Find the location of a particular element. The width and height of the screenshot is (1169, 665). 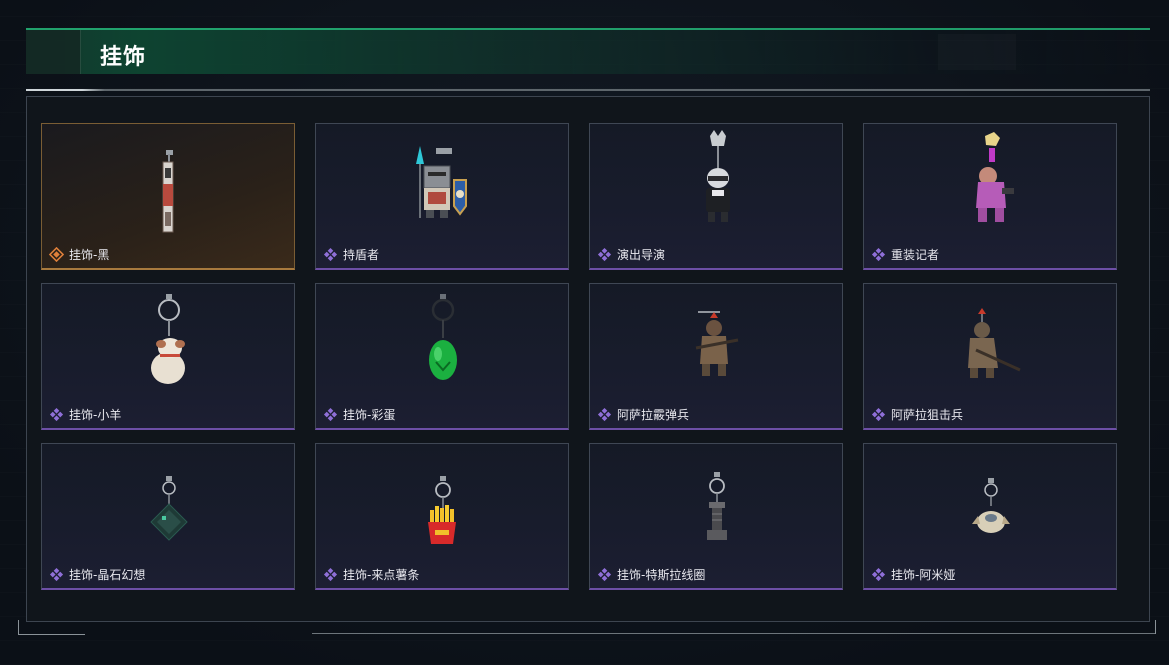

title-bar-stub is located at coordinates (53, 52).